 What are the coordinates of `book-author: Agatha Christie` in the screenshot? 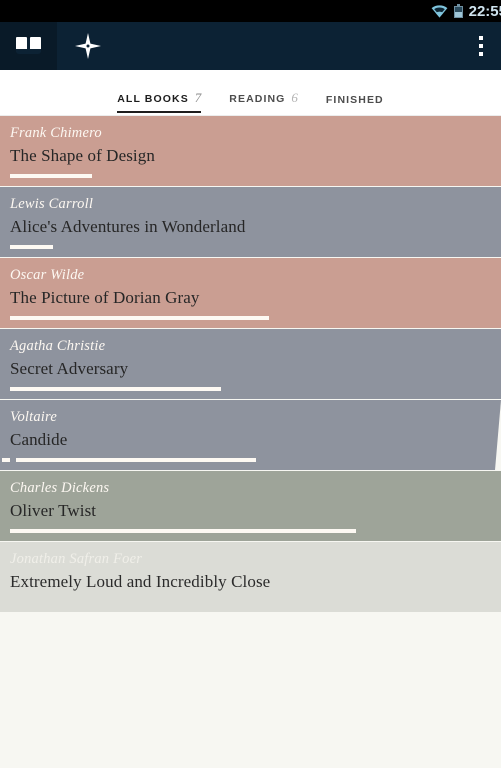 It's located at (58, 346).